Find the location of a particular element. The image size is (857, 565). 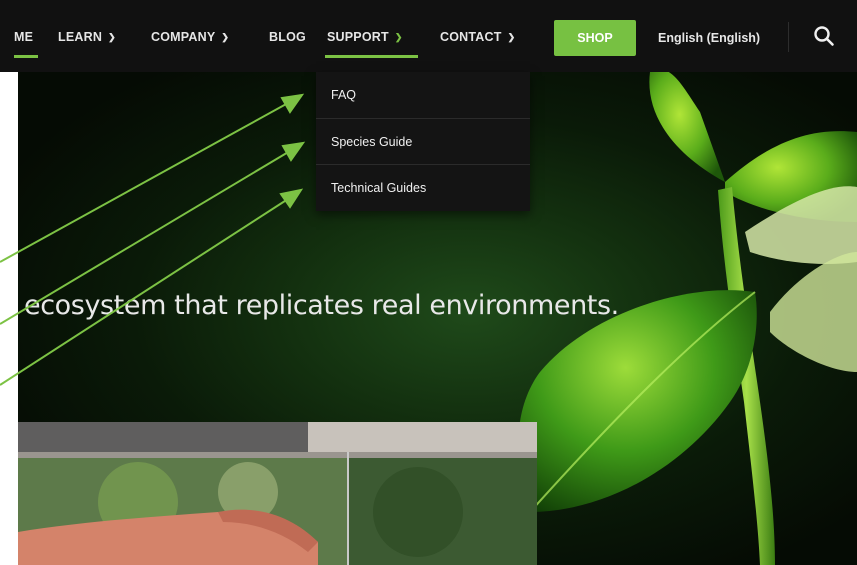

language-selector: English (English) is located at coordinates (709, 38).